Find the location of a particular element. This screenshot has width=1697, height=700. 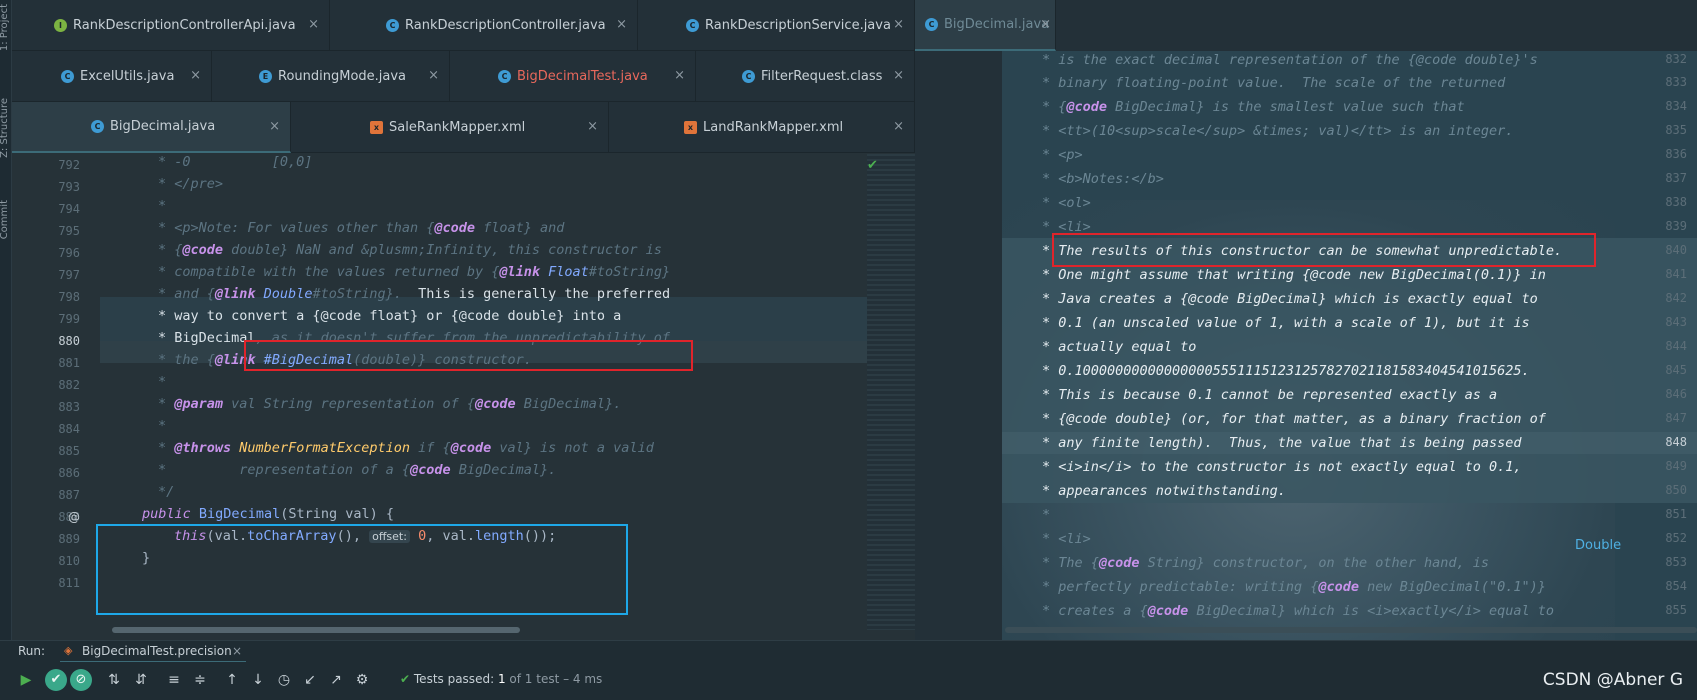

line-number: 846 is located at coordinates (1676, 394).